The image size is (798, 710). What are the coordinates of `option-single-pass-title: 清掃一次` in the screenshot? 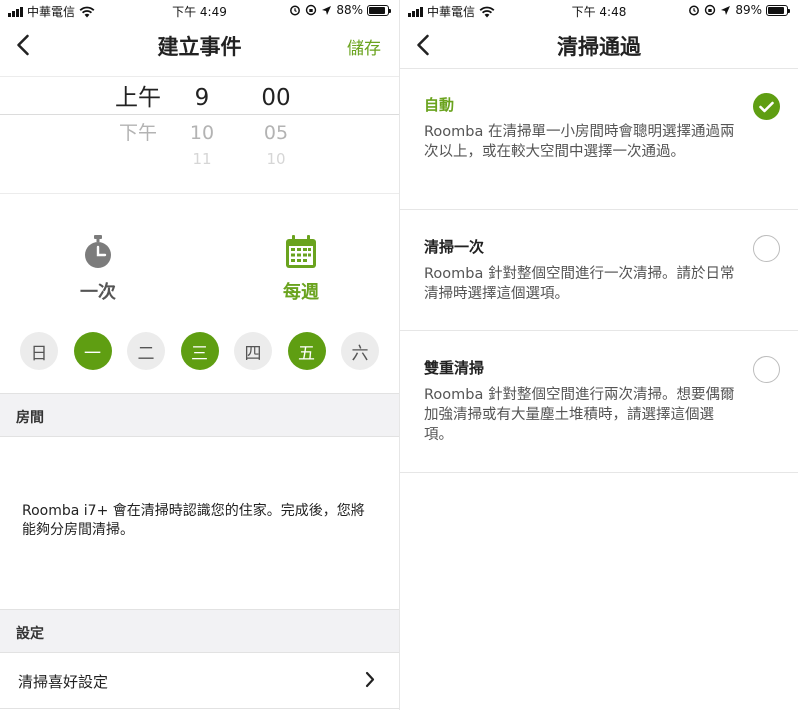 It's located at (454, 247).